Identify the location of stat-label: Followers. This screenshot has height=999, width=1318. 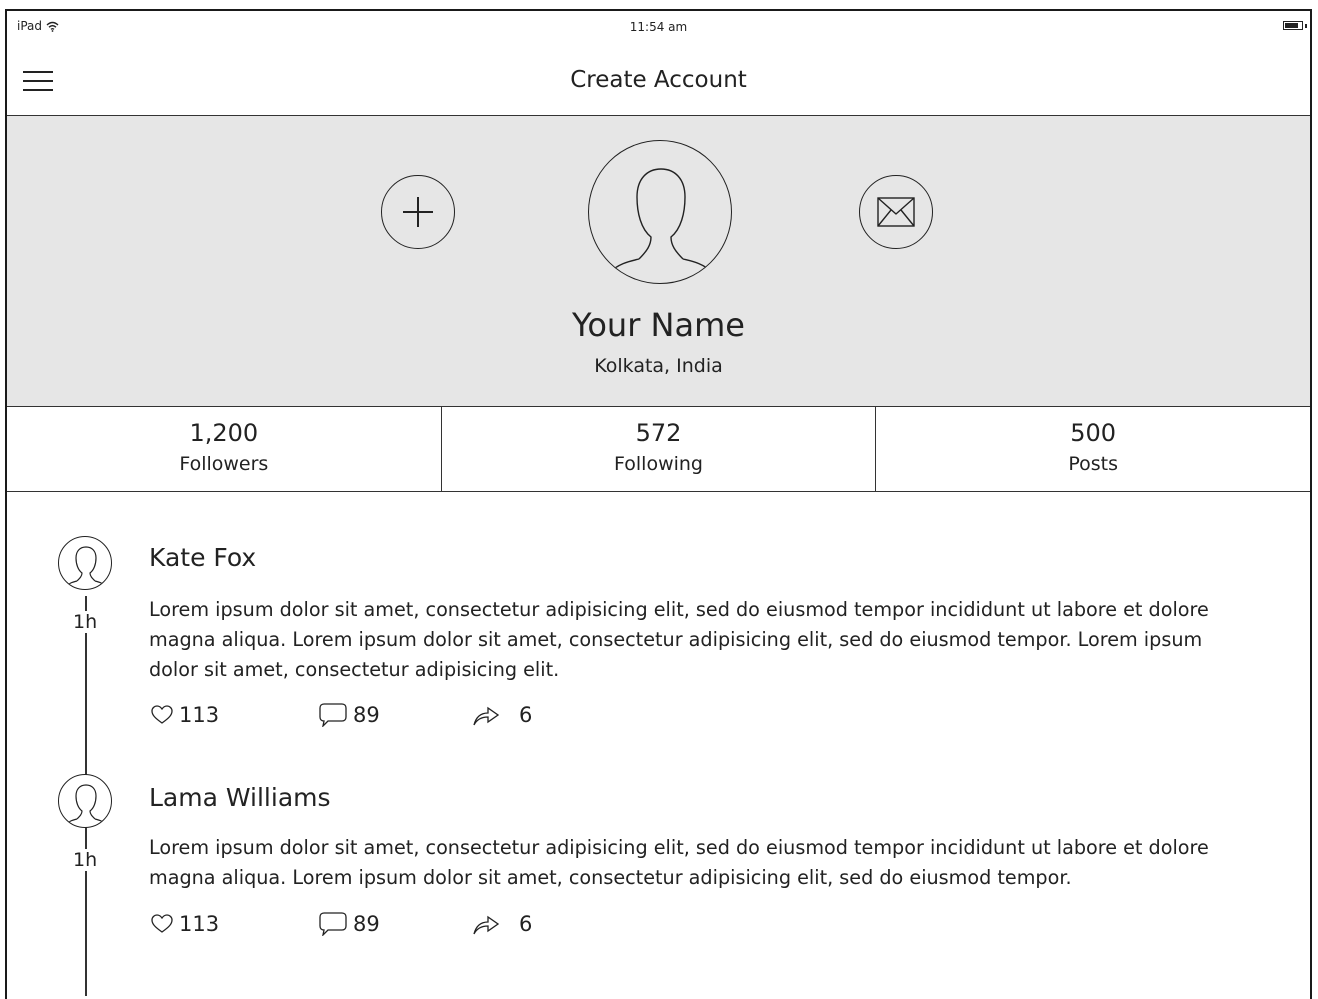
(224, 464).